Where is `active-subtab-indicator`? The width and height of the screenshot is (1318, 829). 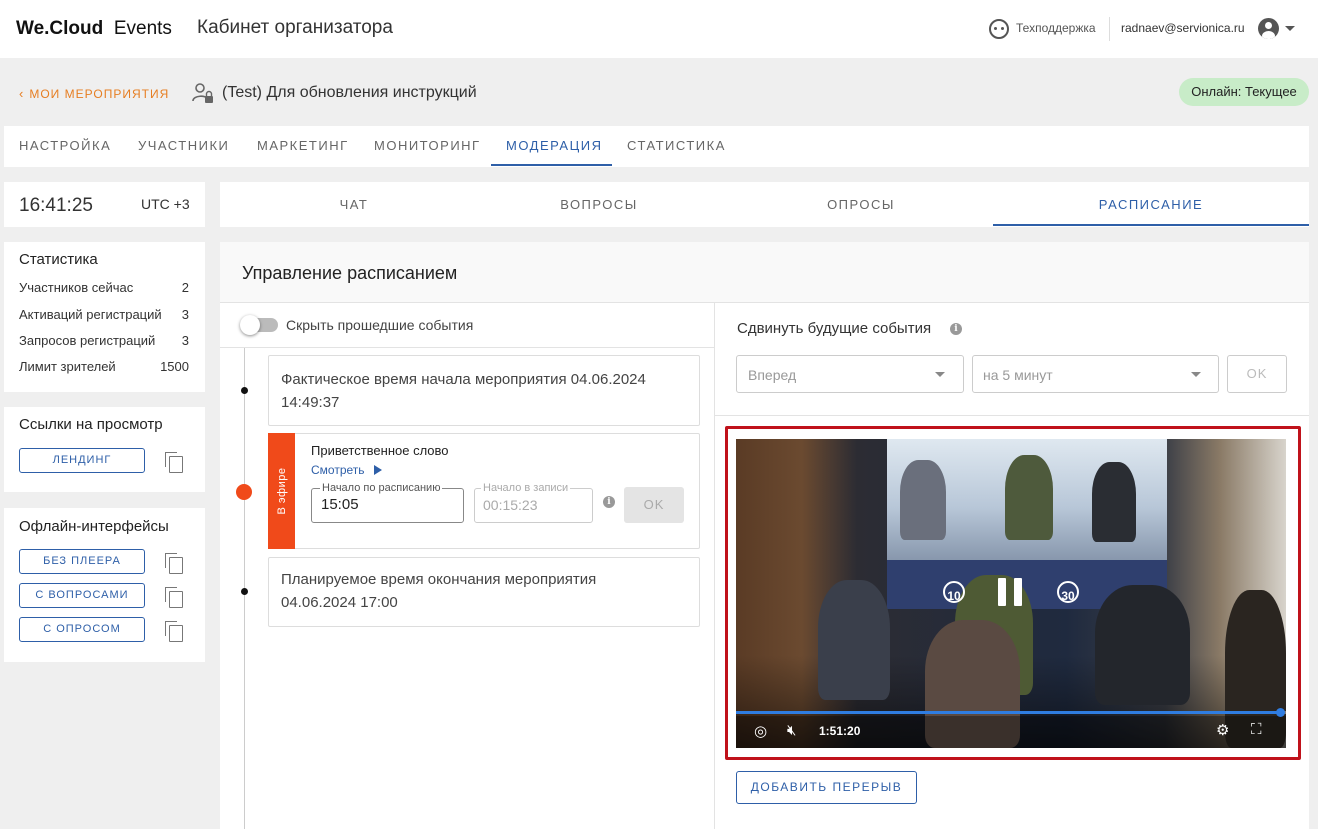 active-subtab-indicator is located at coordinates (1151, 225).